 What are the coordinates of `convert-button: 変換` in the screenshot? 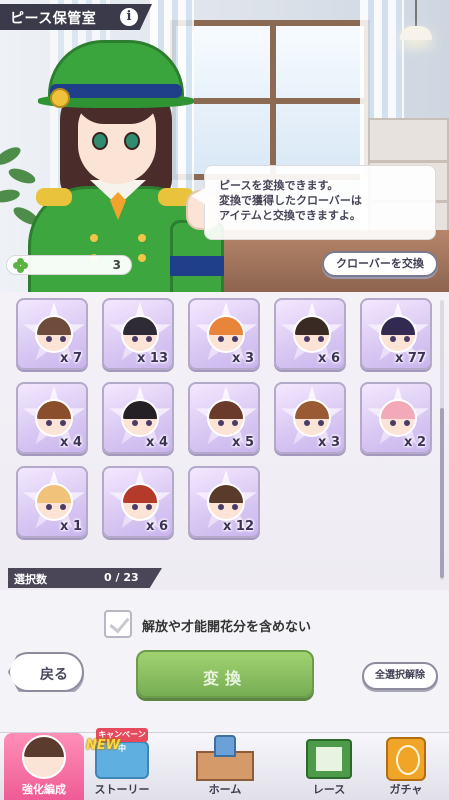 It's located at (225, 674).